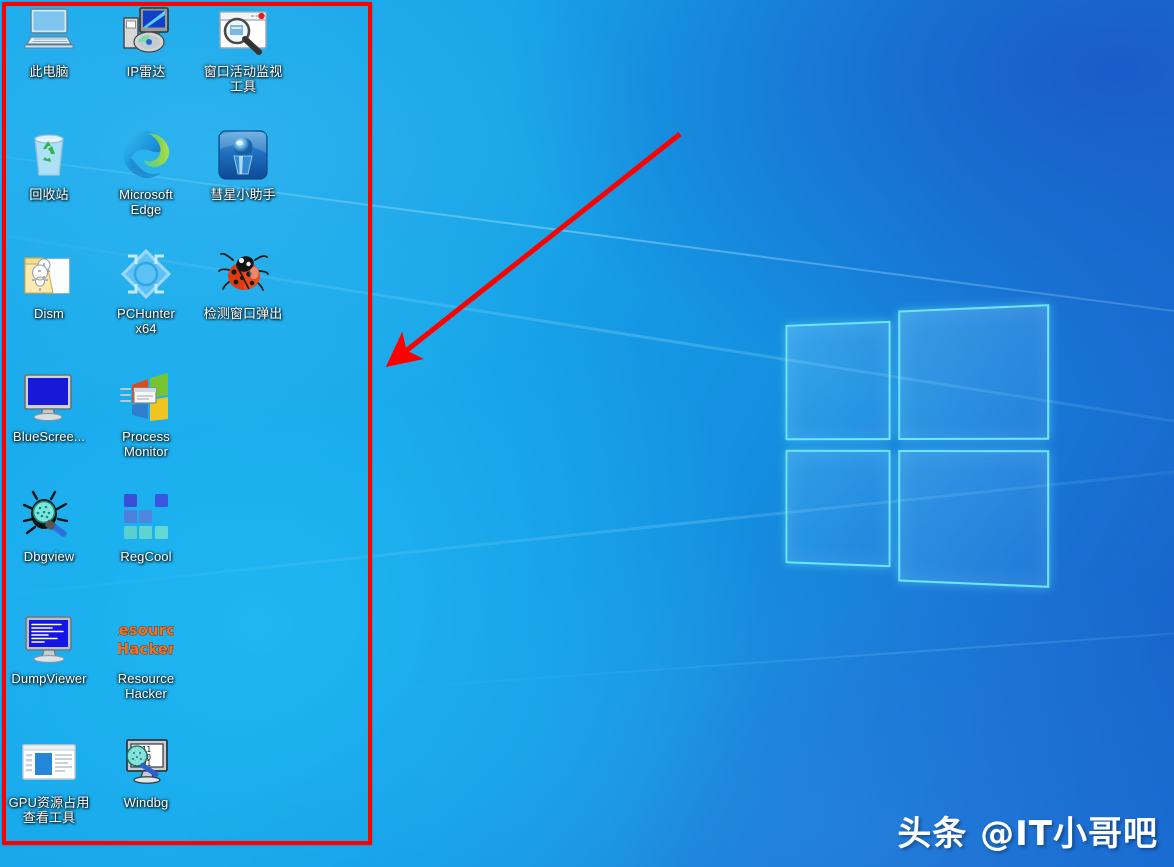 This screenshot has height=867, width=1174. I want to click on desktop-icon-label: 回收站, so click(49, 194).